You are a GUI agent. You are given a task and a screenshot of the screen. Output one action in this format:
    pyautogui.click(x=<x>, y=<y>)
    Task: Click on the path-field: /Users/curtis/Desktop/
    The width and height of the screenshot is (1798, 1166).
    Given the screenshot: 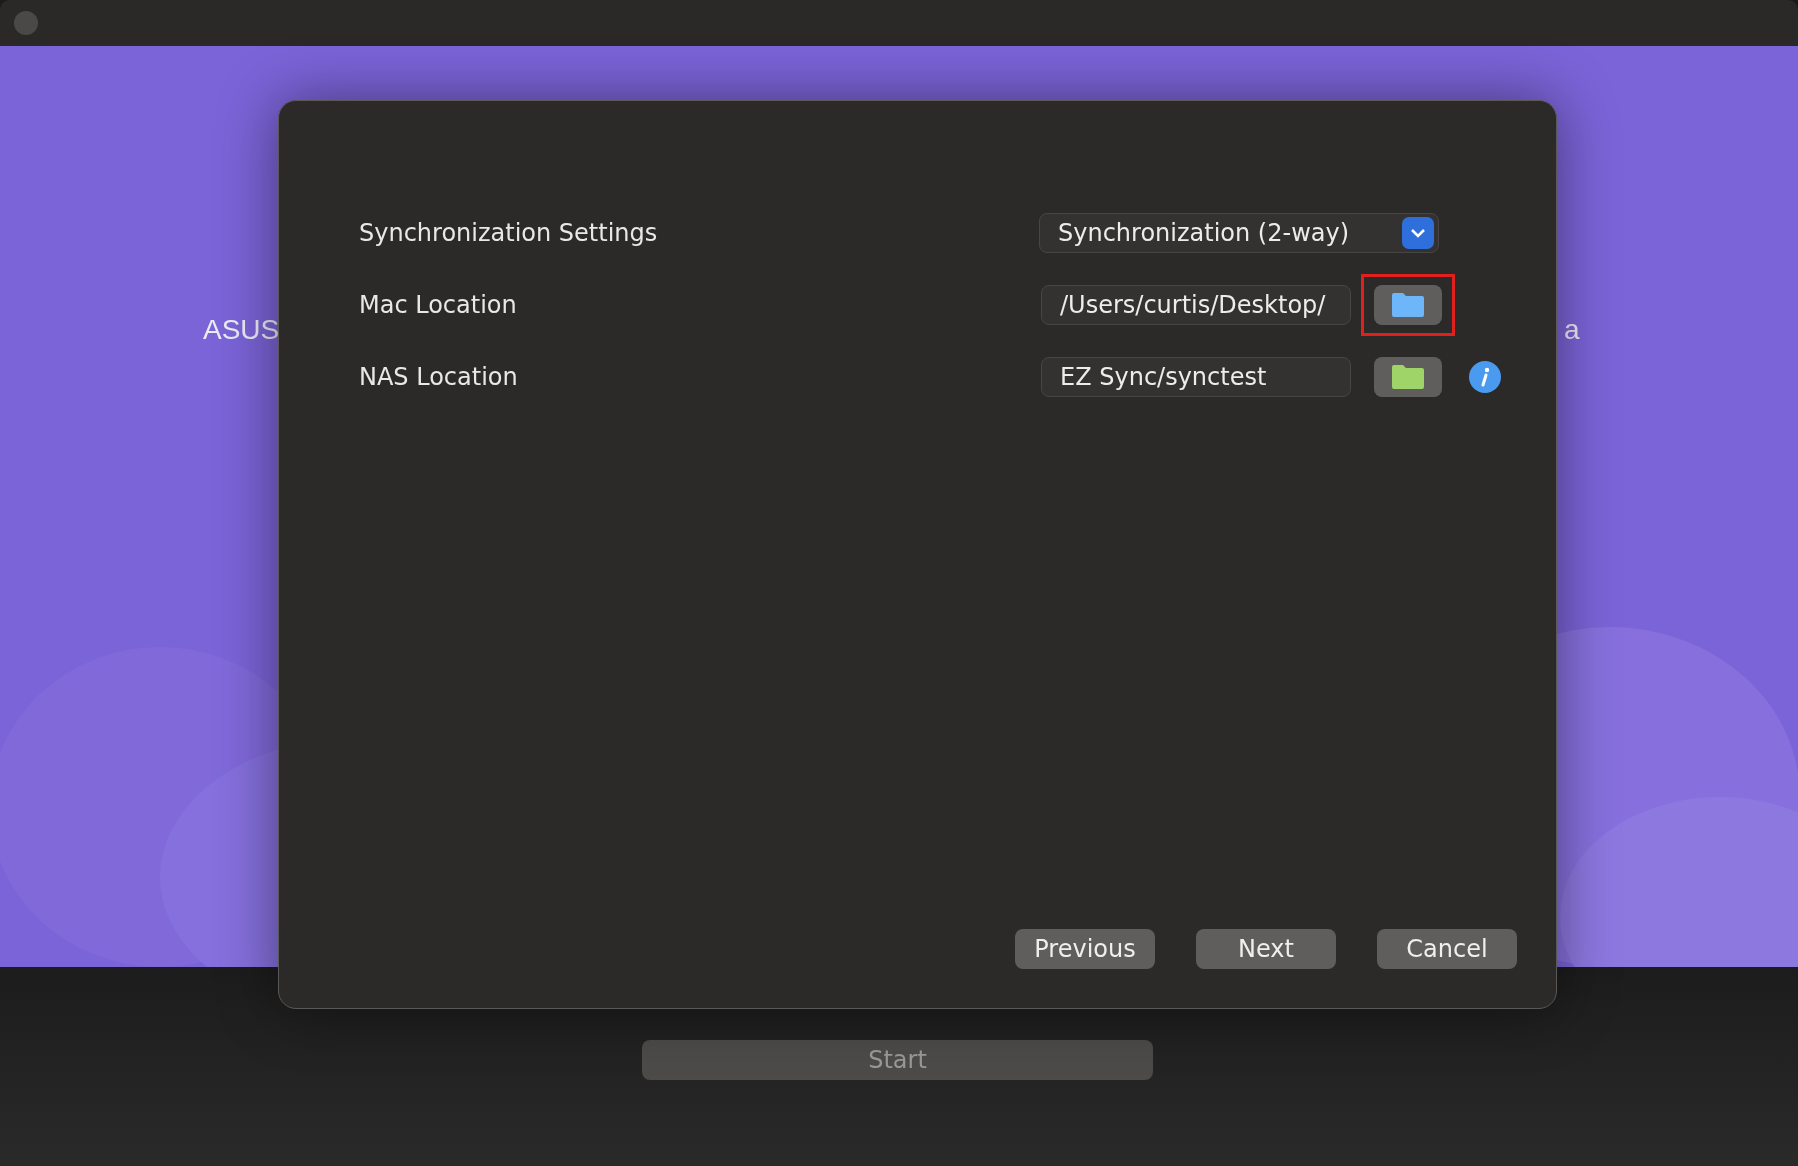 What is the action you would take?
    pyautogui.click(x=1196, y=305)
    